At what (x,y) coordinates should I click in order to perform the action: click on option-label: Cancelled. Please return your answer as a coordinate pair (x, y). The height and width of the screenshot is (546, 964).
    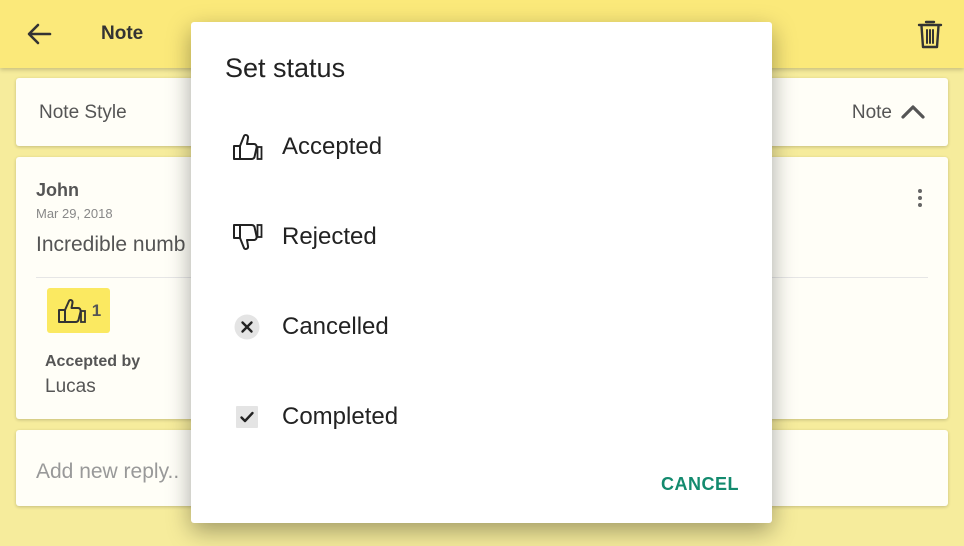
    Looking at the image, I should click on (335, 326).